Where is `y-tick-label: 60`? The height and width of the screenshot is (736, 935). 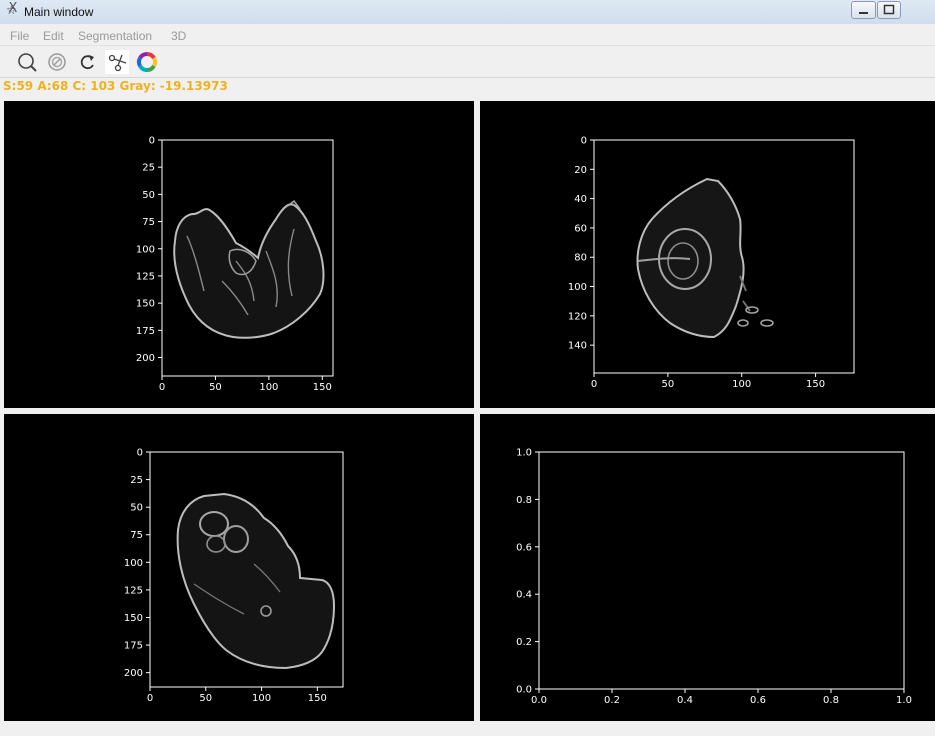 y-tick-label: 60 is located at coordinates (580, 228).